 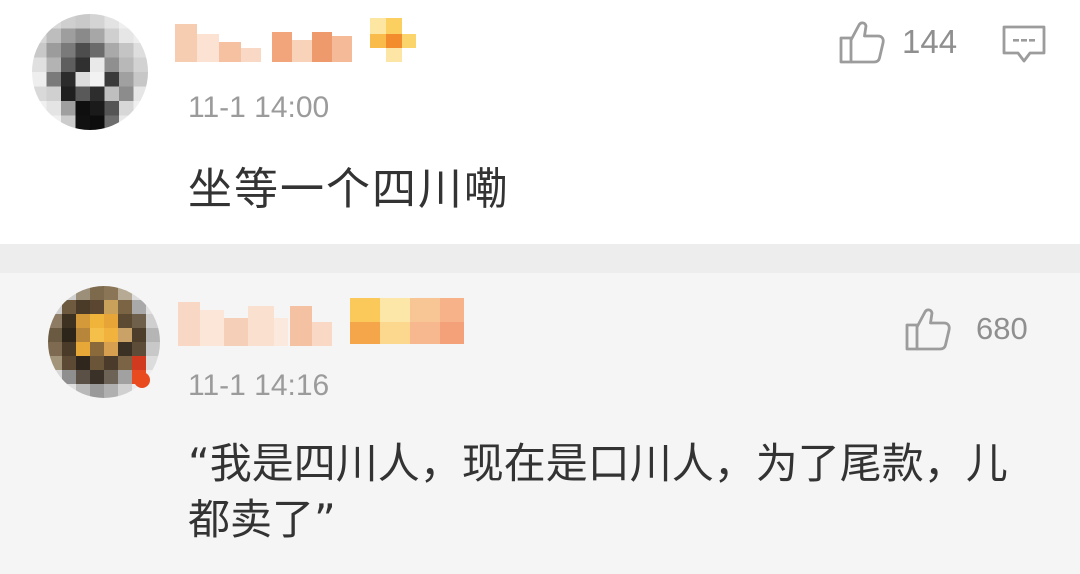 I want to click on like-button: 680, so click(x=966, y=329).